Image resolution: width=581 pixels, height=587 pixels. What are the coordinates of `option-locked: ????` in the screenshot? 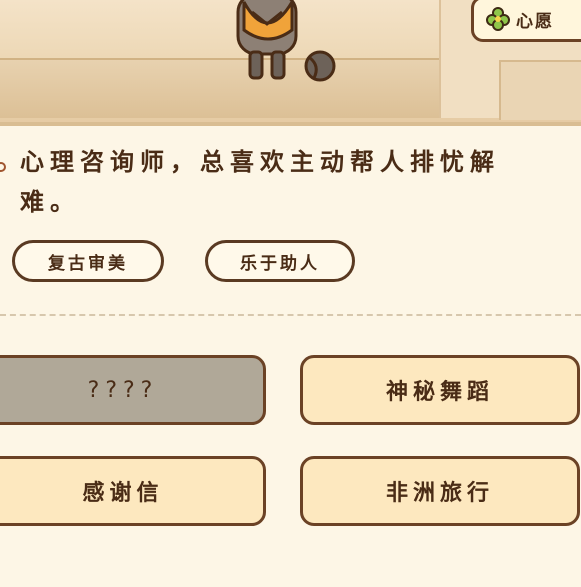 It's located at (133, 390).